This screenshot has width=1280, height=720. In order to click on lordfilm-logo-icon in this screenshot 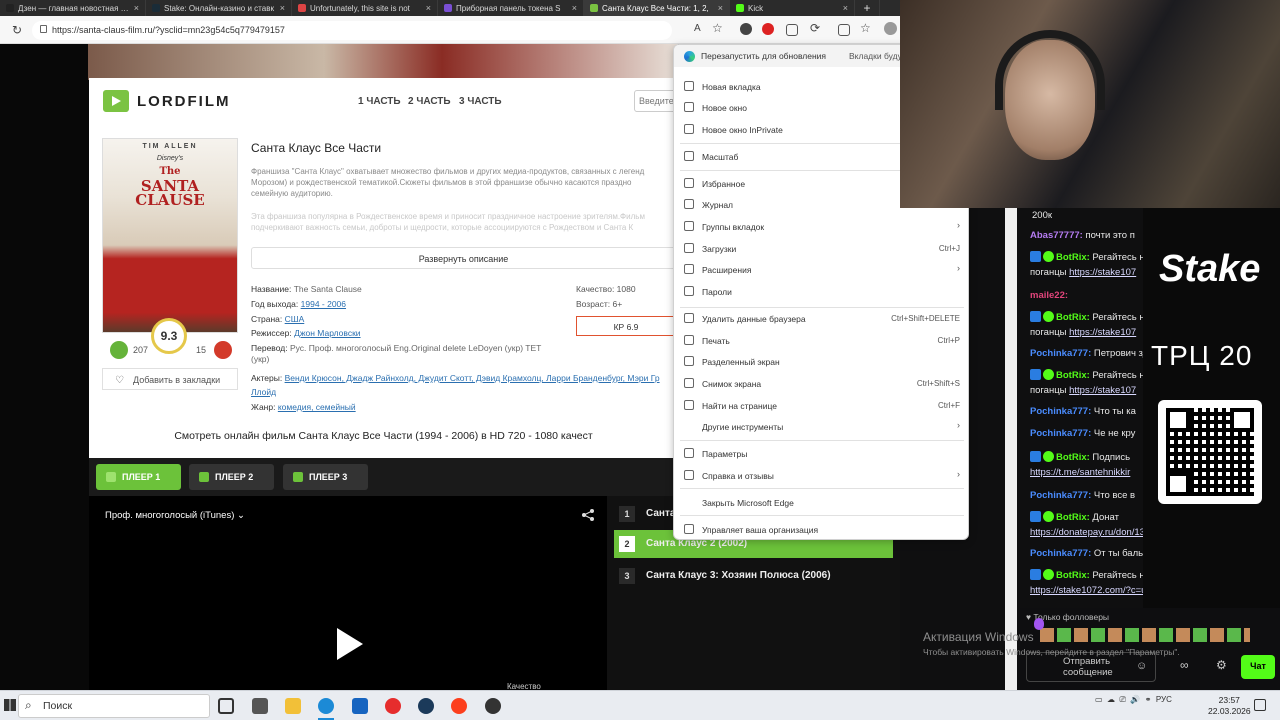, I will do `click(116, 101)`.